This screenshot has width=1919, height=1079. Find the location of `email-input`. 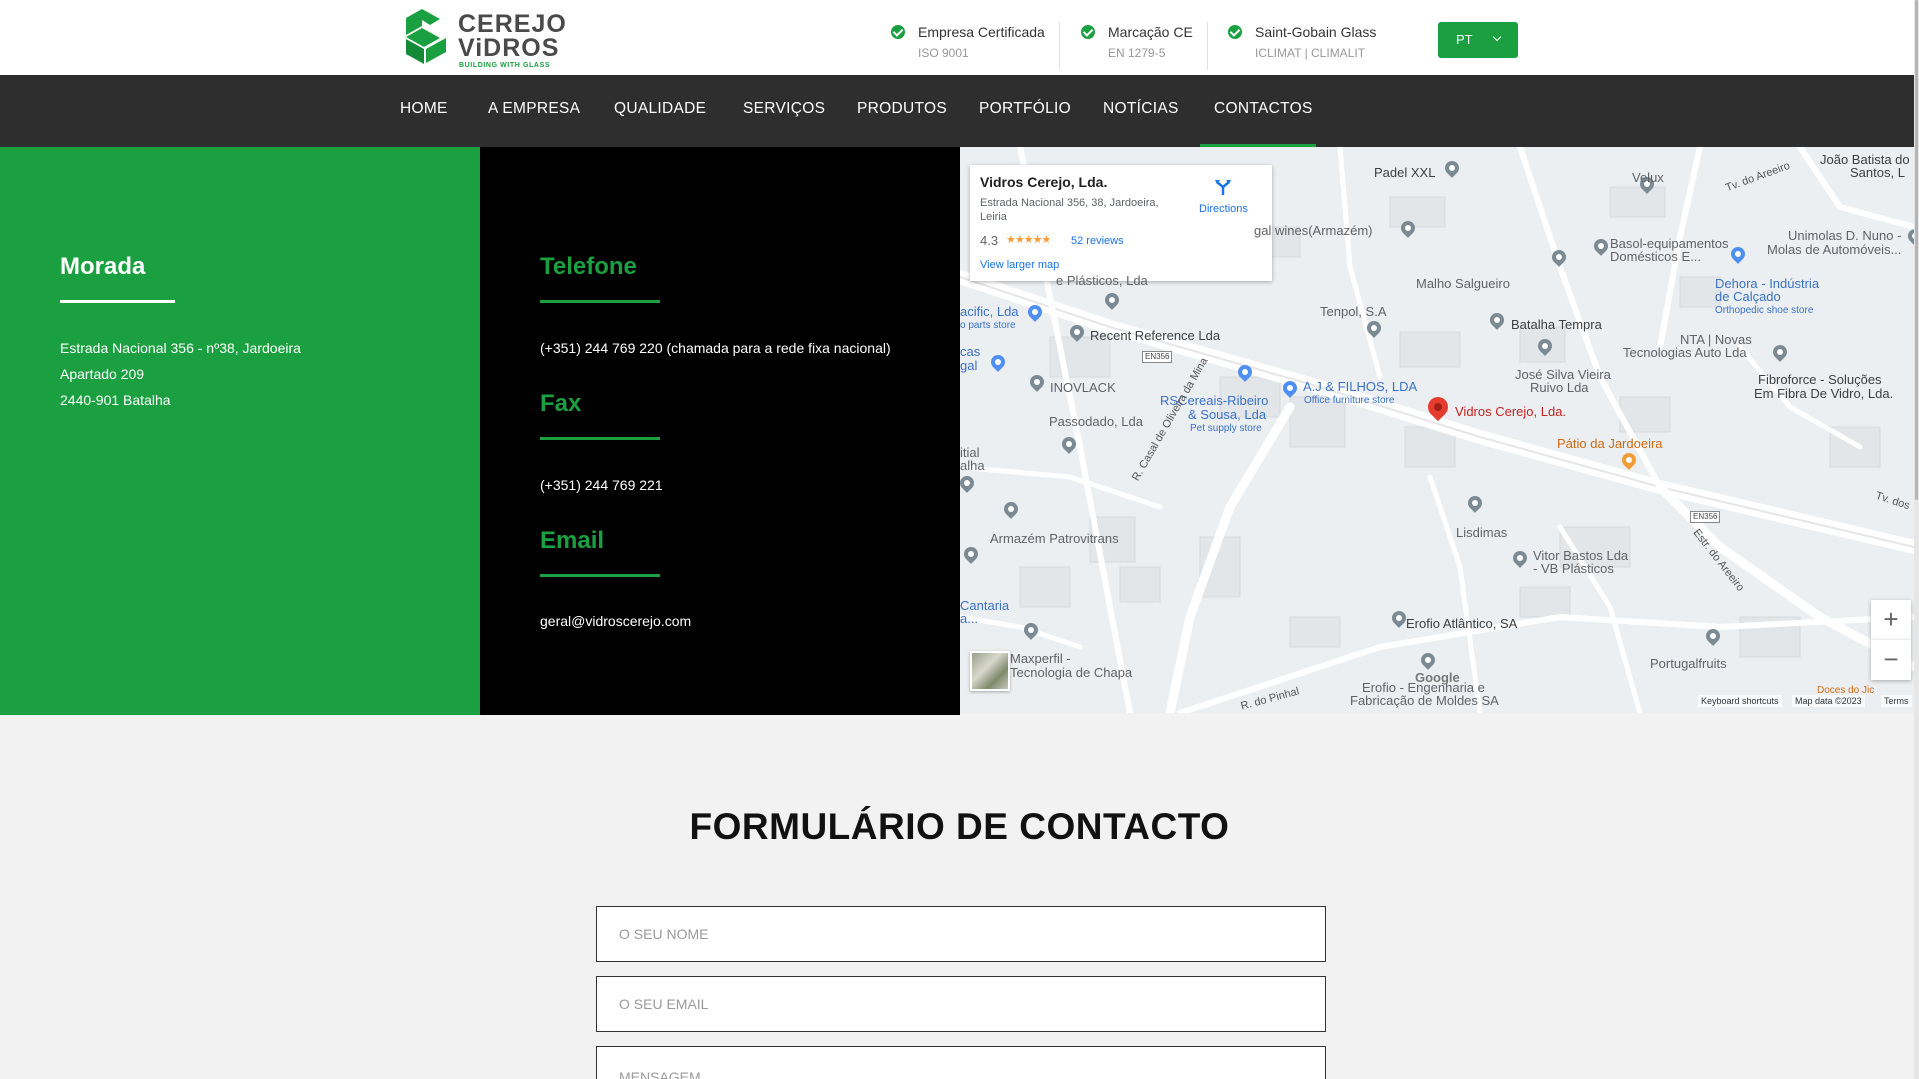

email-input is located at coordinates (961, 1004).